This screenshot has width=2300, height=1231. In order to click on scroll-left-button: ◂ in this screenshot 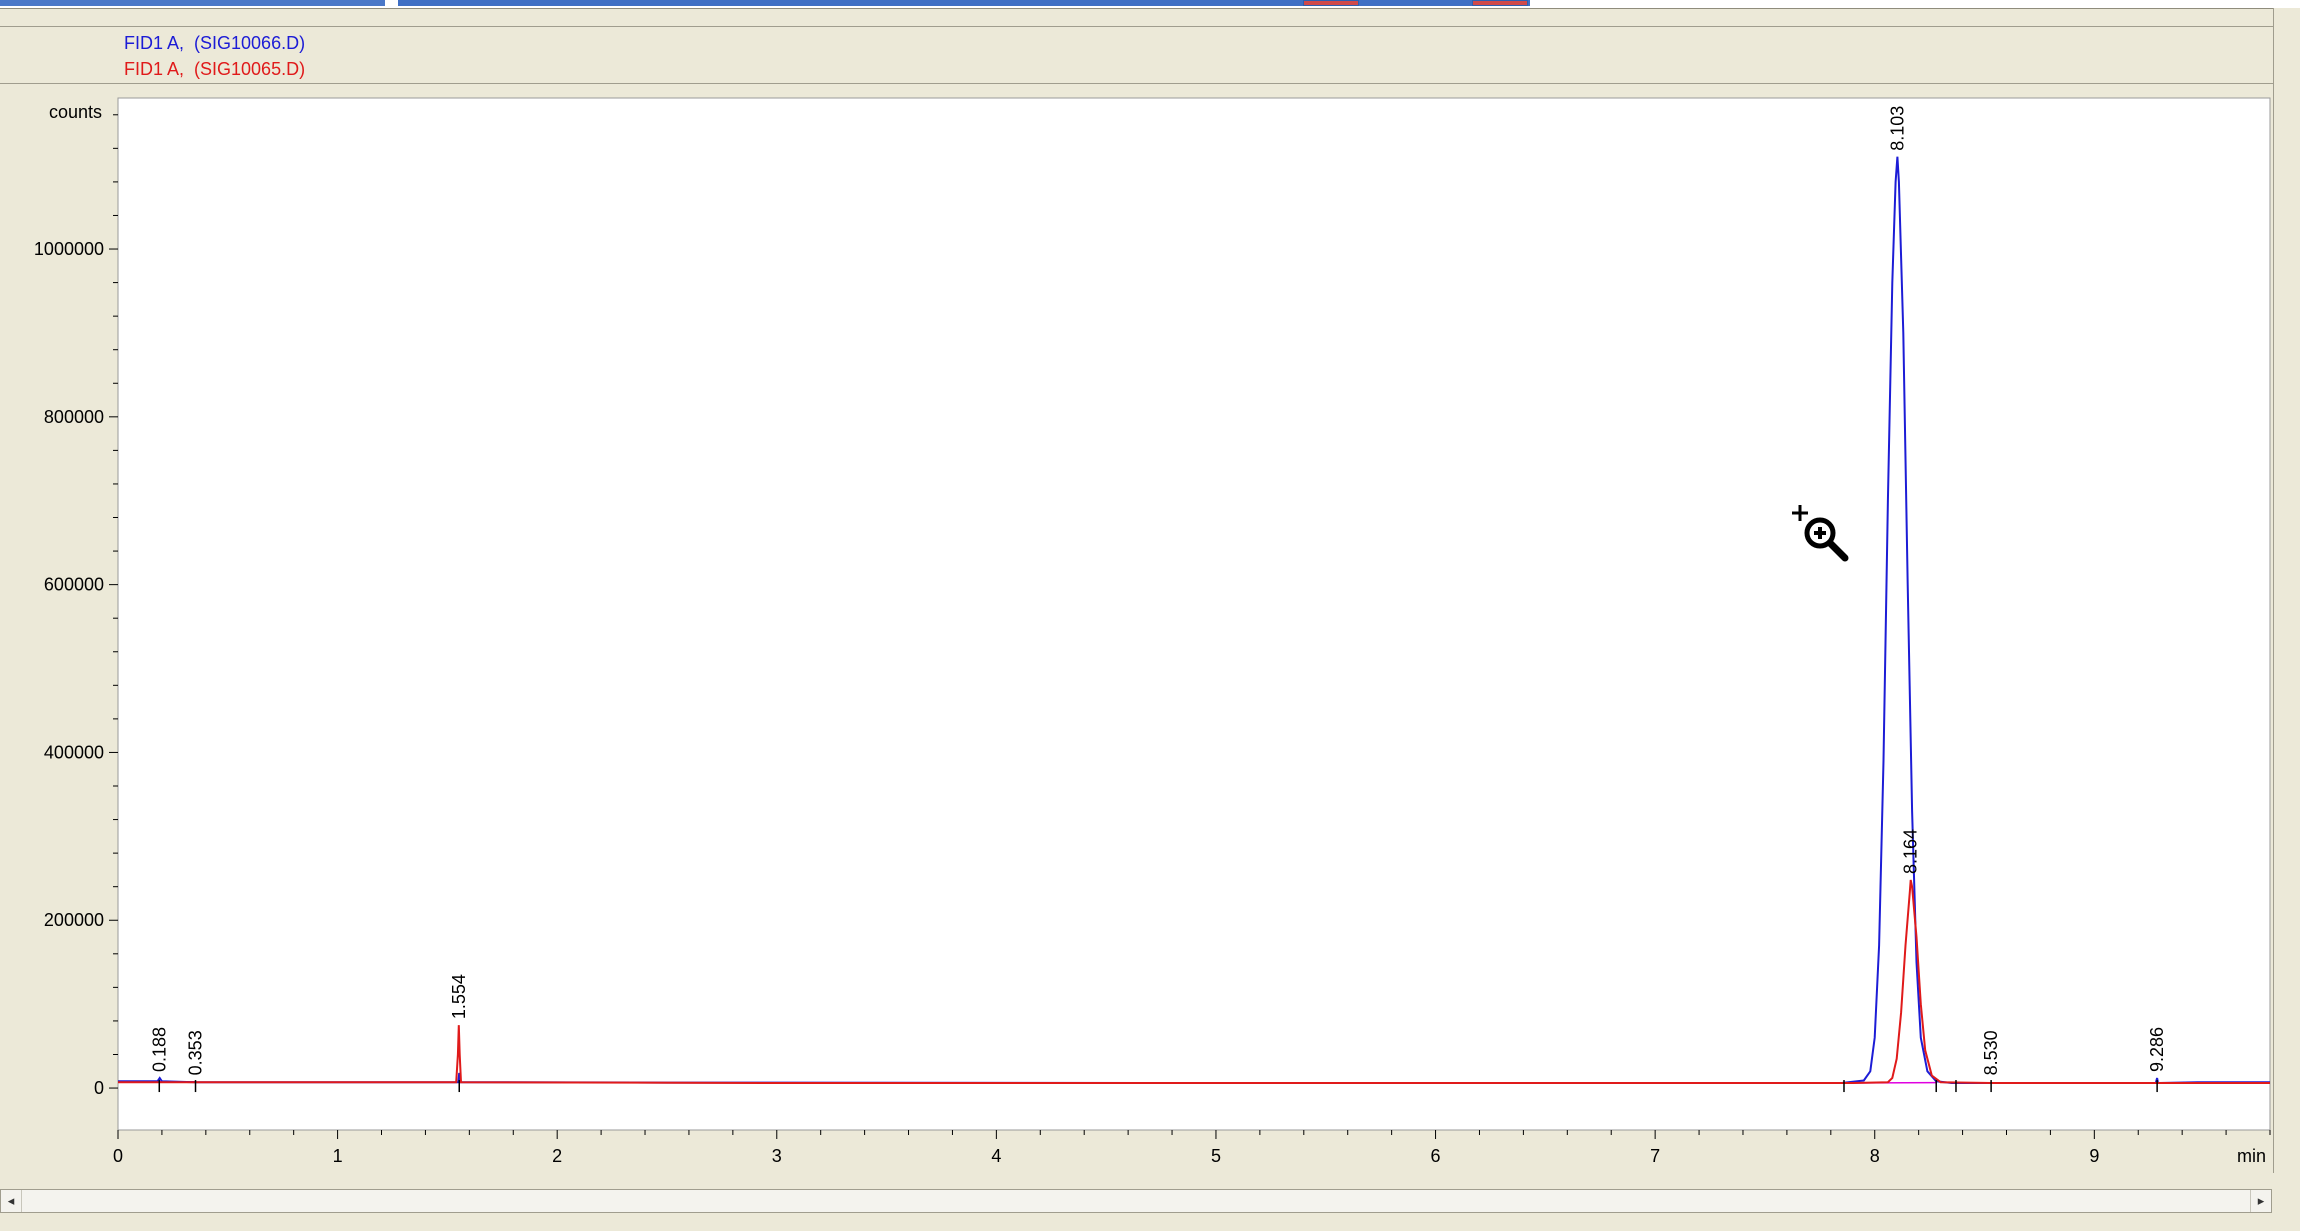, I will do `click(11, 1201)`.